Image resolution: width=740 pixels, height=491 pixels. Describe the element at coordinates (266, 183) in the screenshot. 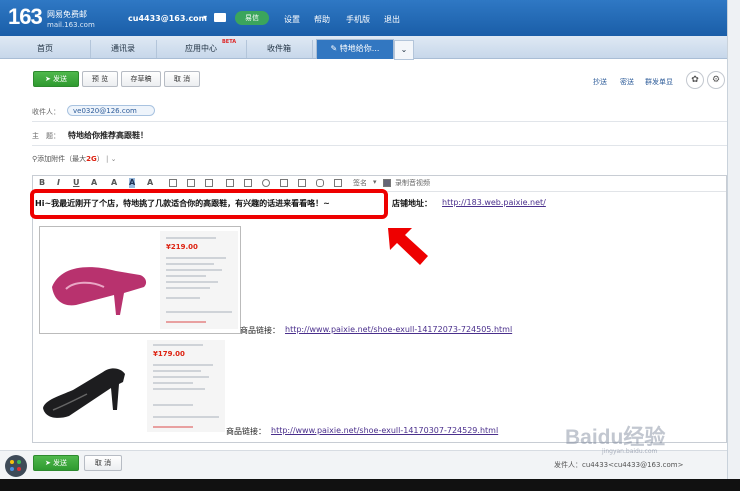

I see `emoji-icon` at that location.